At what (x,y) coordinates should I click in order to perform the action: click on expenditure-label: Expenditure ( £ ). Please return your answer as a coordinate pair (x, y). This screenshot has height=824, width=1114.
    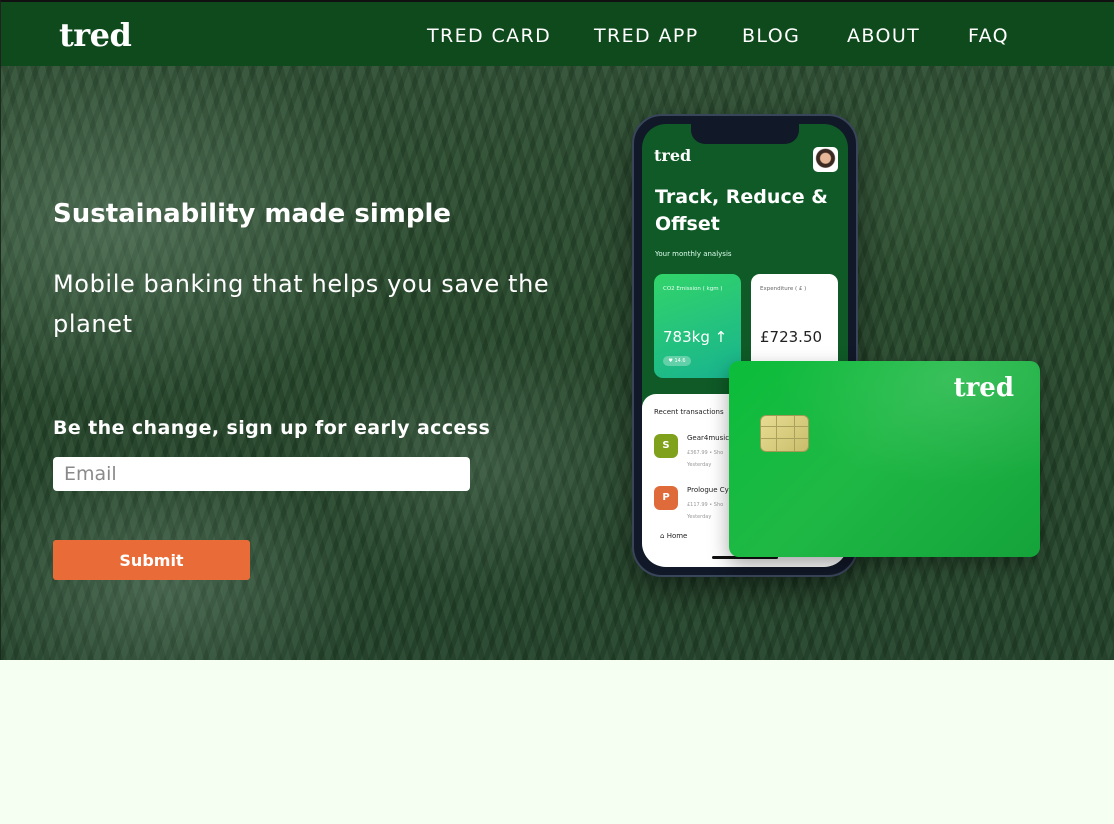
    Looking at the image, I should click on (783, 289).